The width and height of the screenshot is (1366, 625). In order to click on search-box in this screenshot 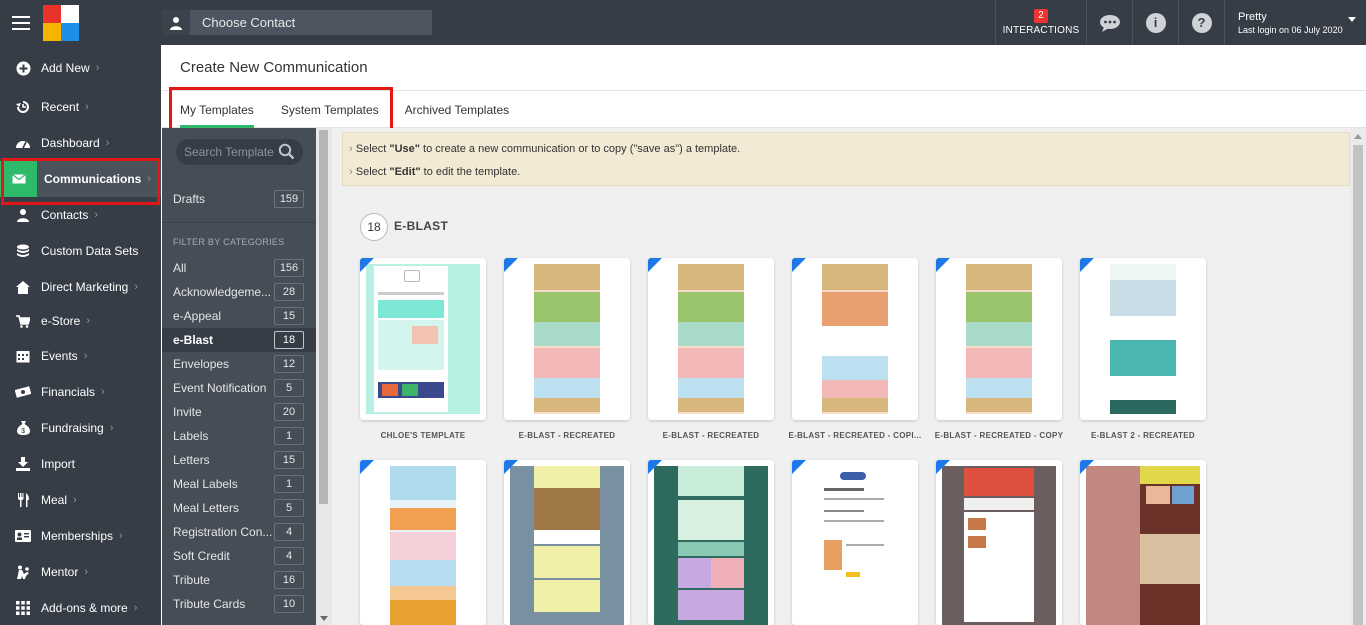, I will do `click(239, 152)`.